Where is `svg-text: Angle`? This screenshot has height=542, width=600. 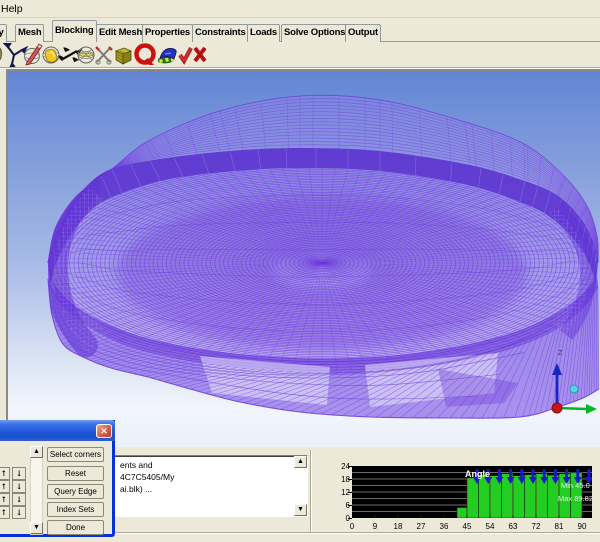 svg-text: Angle is located at coordinates (477, 474).